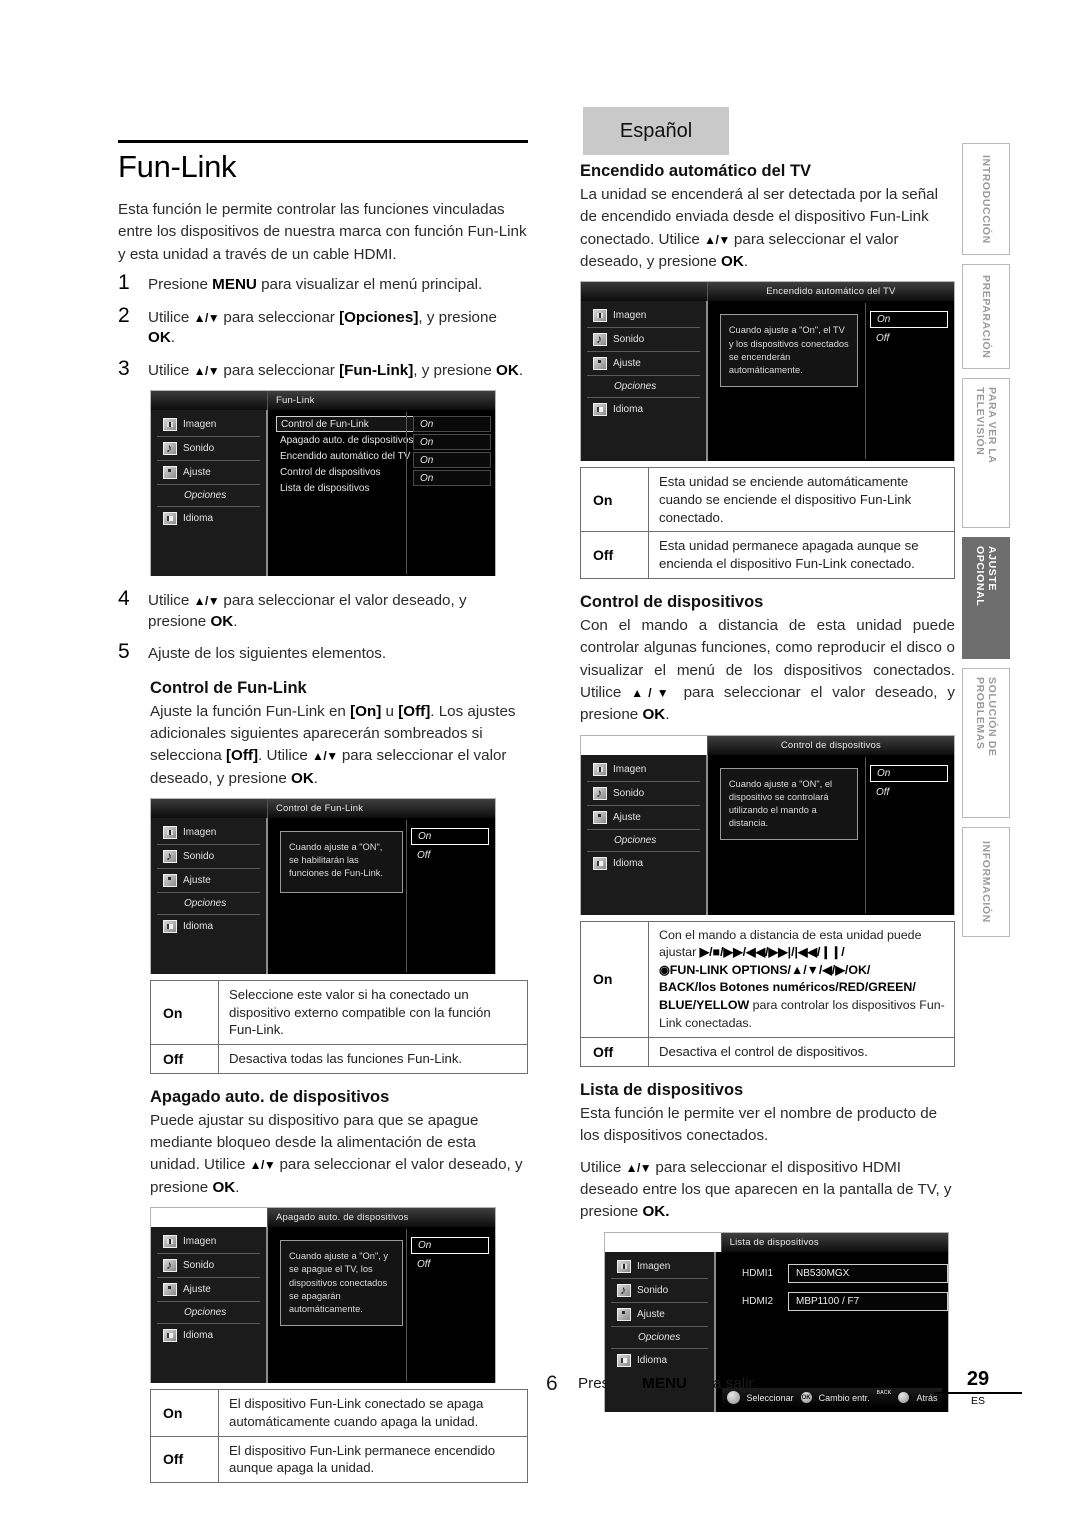 This screenshot has width=1080, height=1527. What do you see at coordinates (986, 199) in the screenshot?
I see `tab-introduccion: INTRODUCCIÓN` at bounding box center [986, 199].